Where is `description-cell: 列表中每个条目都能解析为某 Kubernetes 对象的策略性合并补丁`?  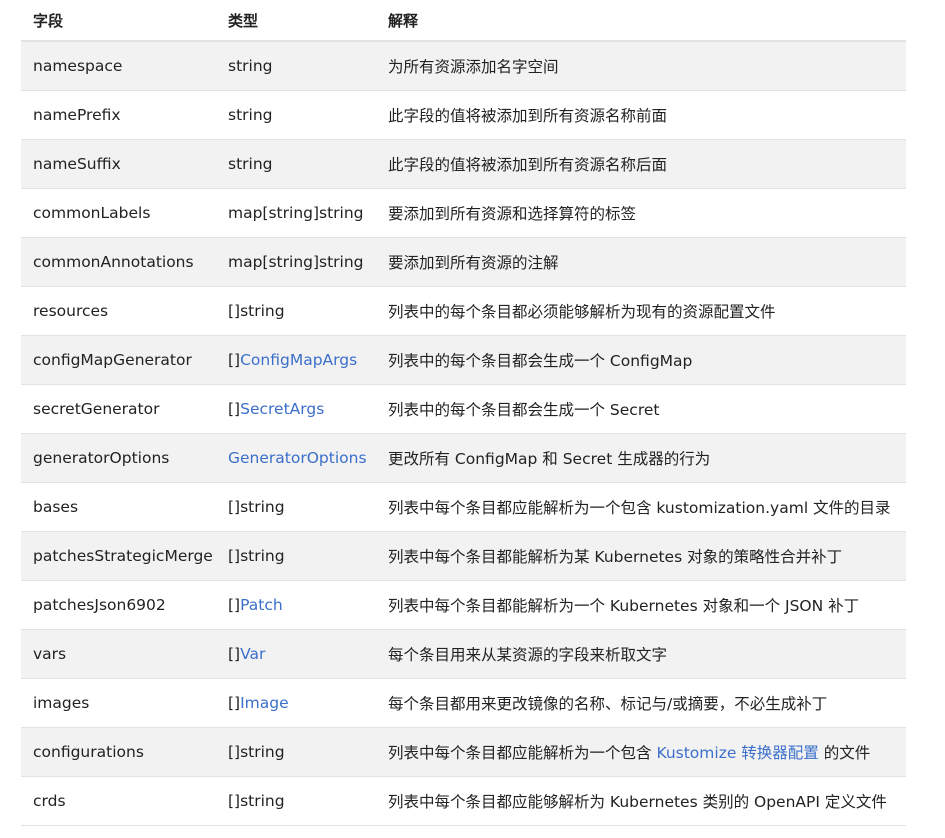 description-cell: 列表中每个条目都能解析为某 Kubernetes 对象的策略性合并补丁 is located at coordinates (641, 556).